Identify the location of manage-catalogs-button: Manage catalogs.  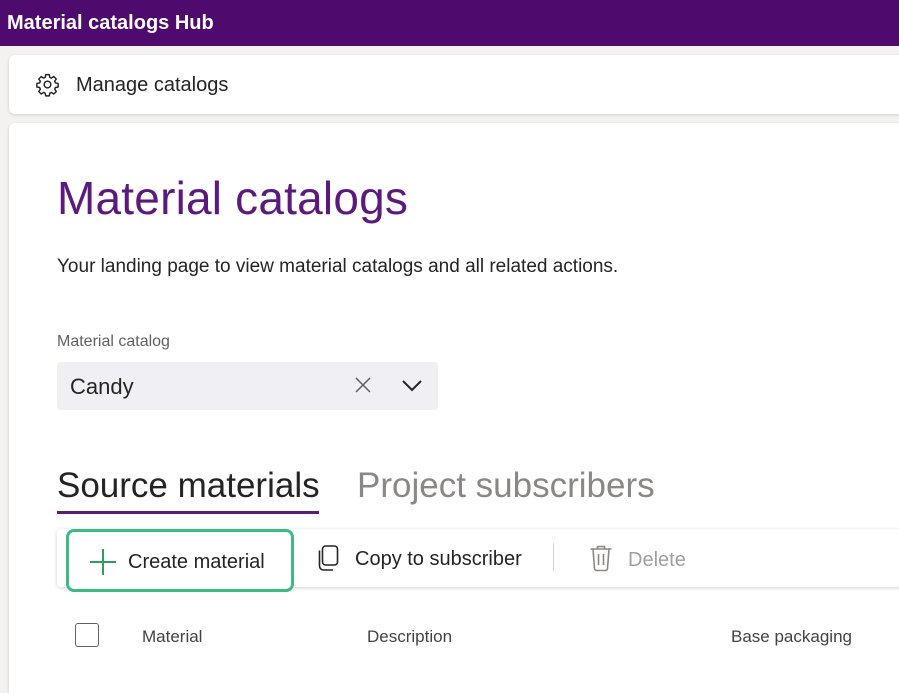
(139, 84).